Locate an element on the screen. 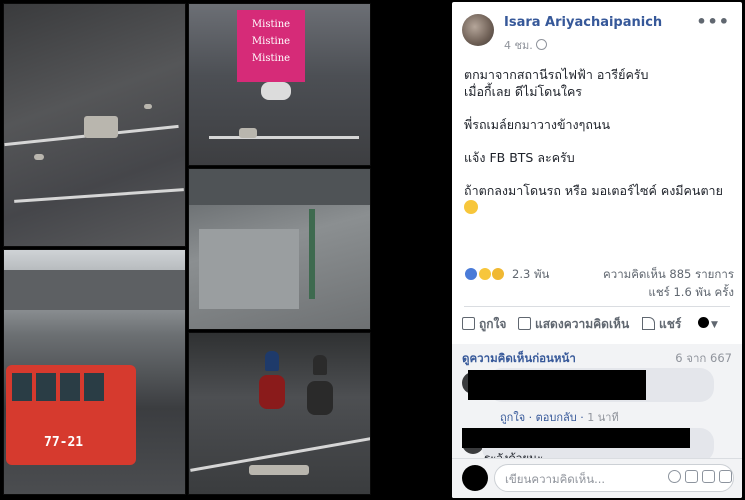 This screenshot has width=745, height=500. photo-debris-road is located at coordinates (94, 125).